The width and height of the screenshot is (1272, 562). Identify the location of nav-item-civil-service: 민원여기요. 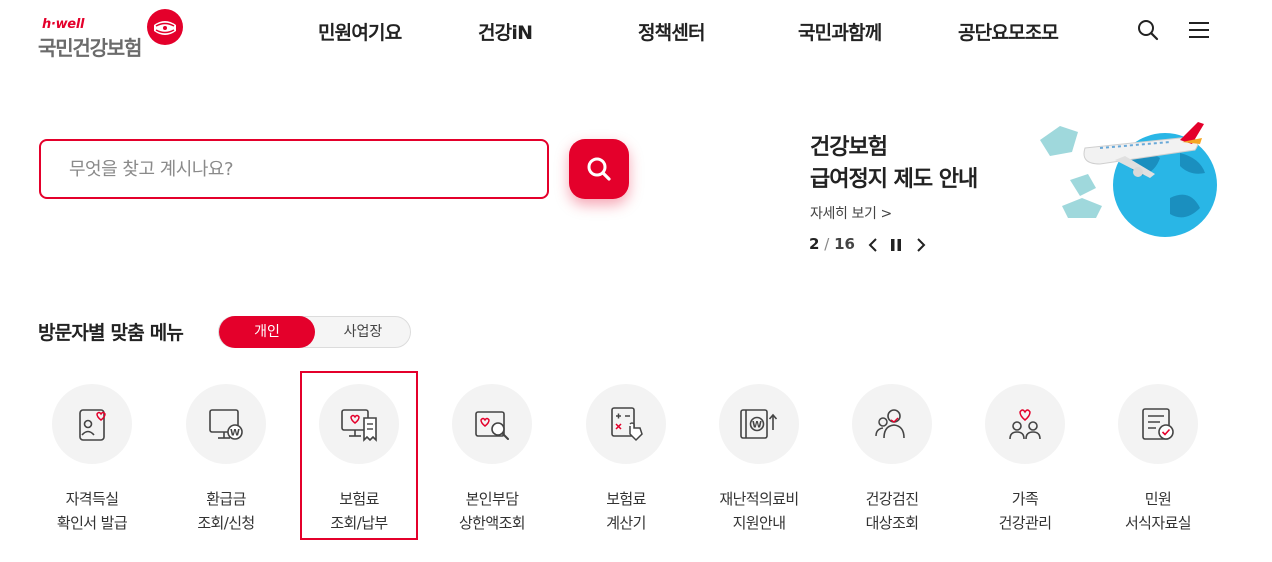
(360, 31).